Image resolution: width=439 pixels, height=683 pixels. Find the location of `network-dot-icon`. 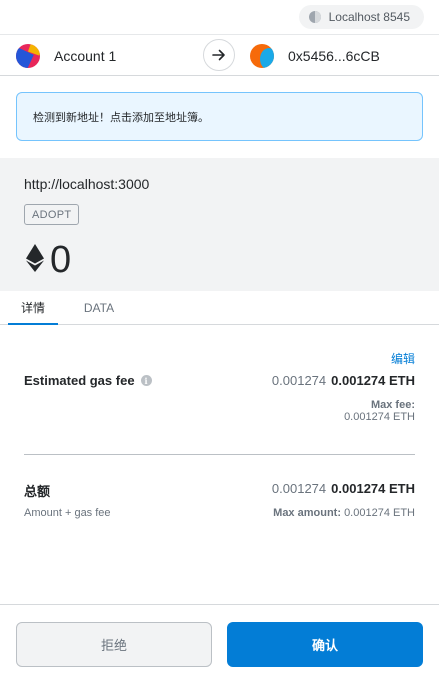

network-dot-icon is located at coordinates (314, 17).